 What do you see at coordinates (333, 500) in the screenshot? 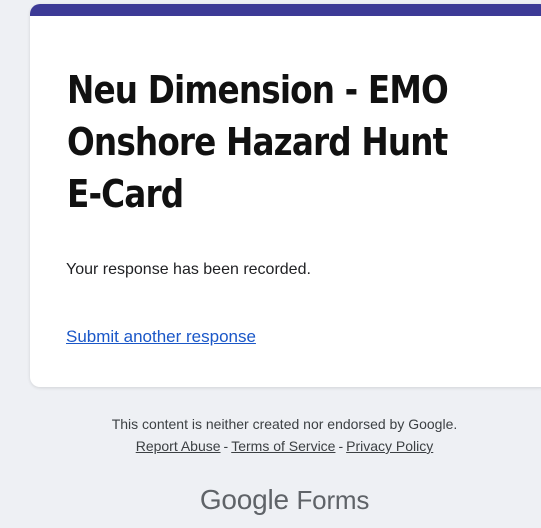
I see `brand-forms-text: Forms` at bounding box center [333, 500].